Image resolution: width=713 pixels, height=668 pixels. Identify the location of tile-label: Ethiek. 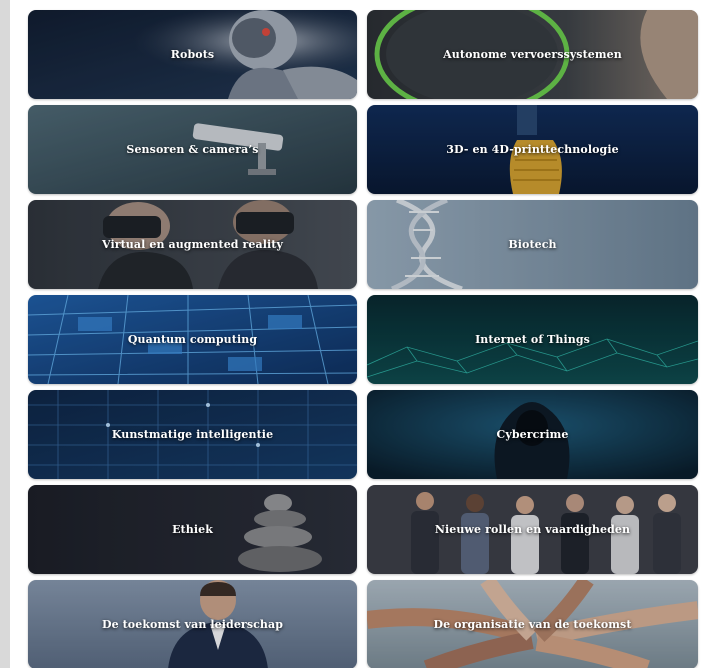
(192, 529).